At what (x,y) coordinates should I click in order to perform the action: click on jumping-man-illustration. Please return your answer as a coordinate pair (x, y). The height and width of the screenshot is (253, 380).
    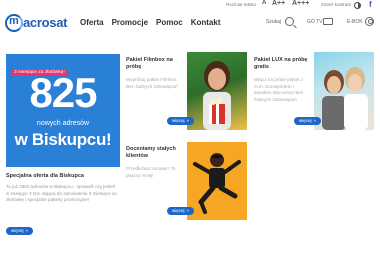
    Looking at the image, I should click on (217, 183).